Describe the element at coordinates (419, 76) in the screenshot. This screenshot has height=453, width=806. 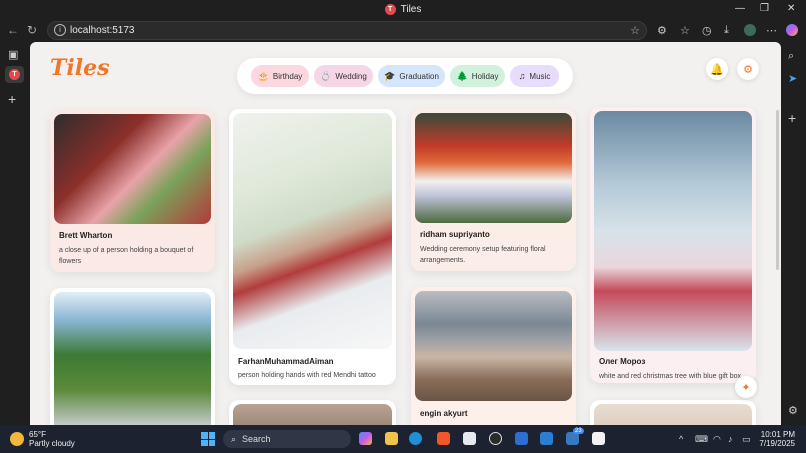
I see `chip-label: Graduation` at that location.